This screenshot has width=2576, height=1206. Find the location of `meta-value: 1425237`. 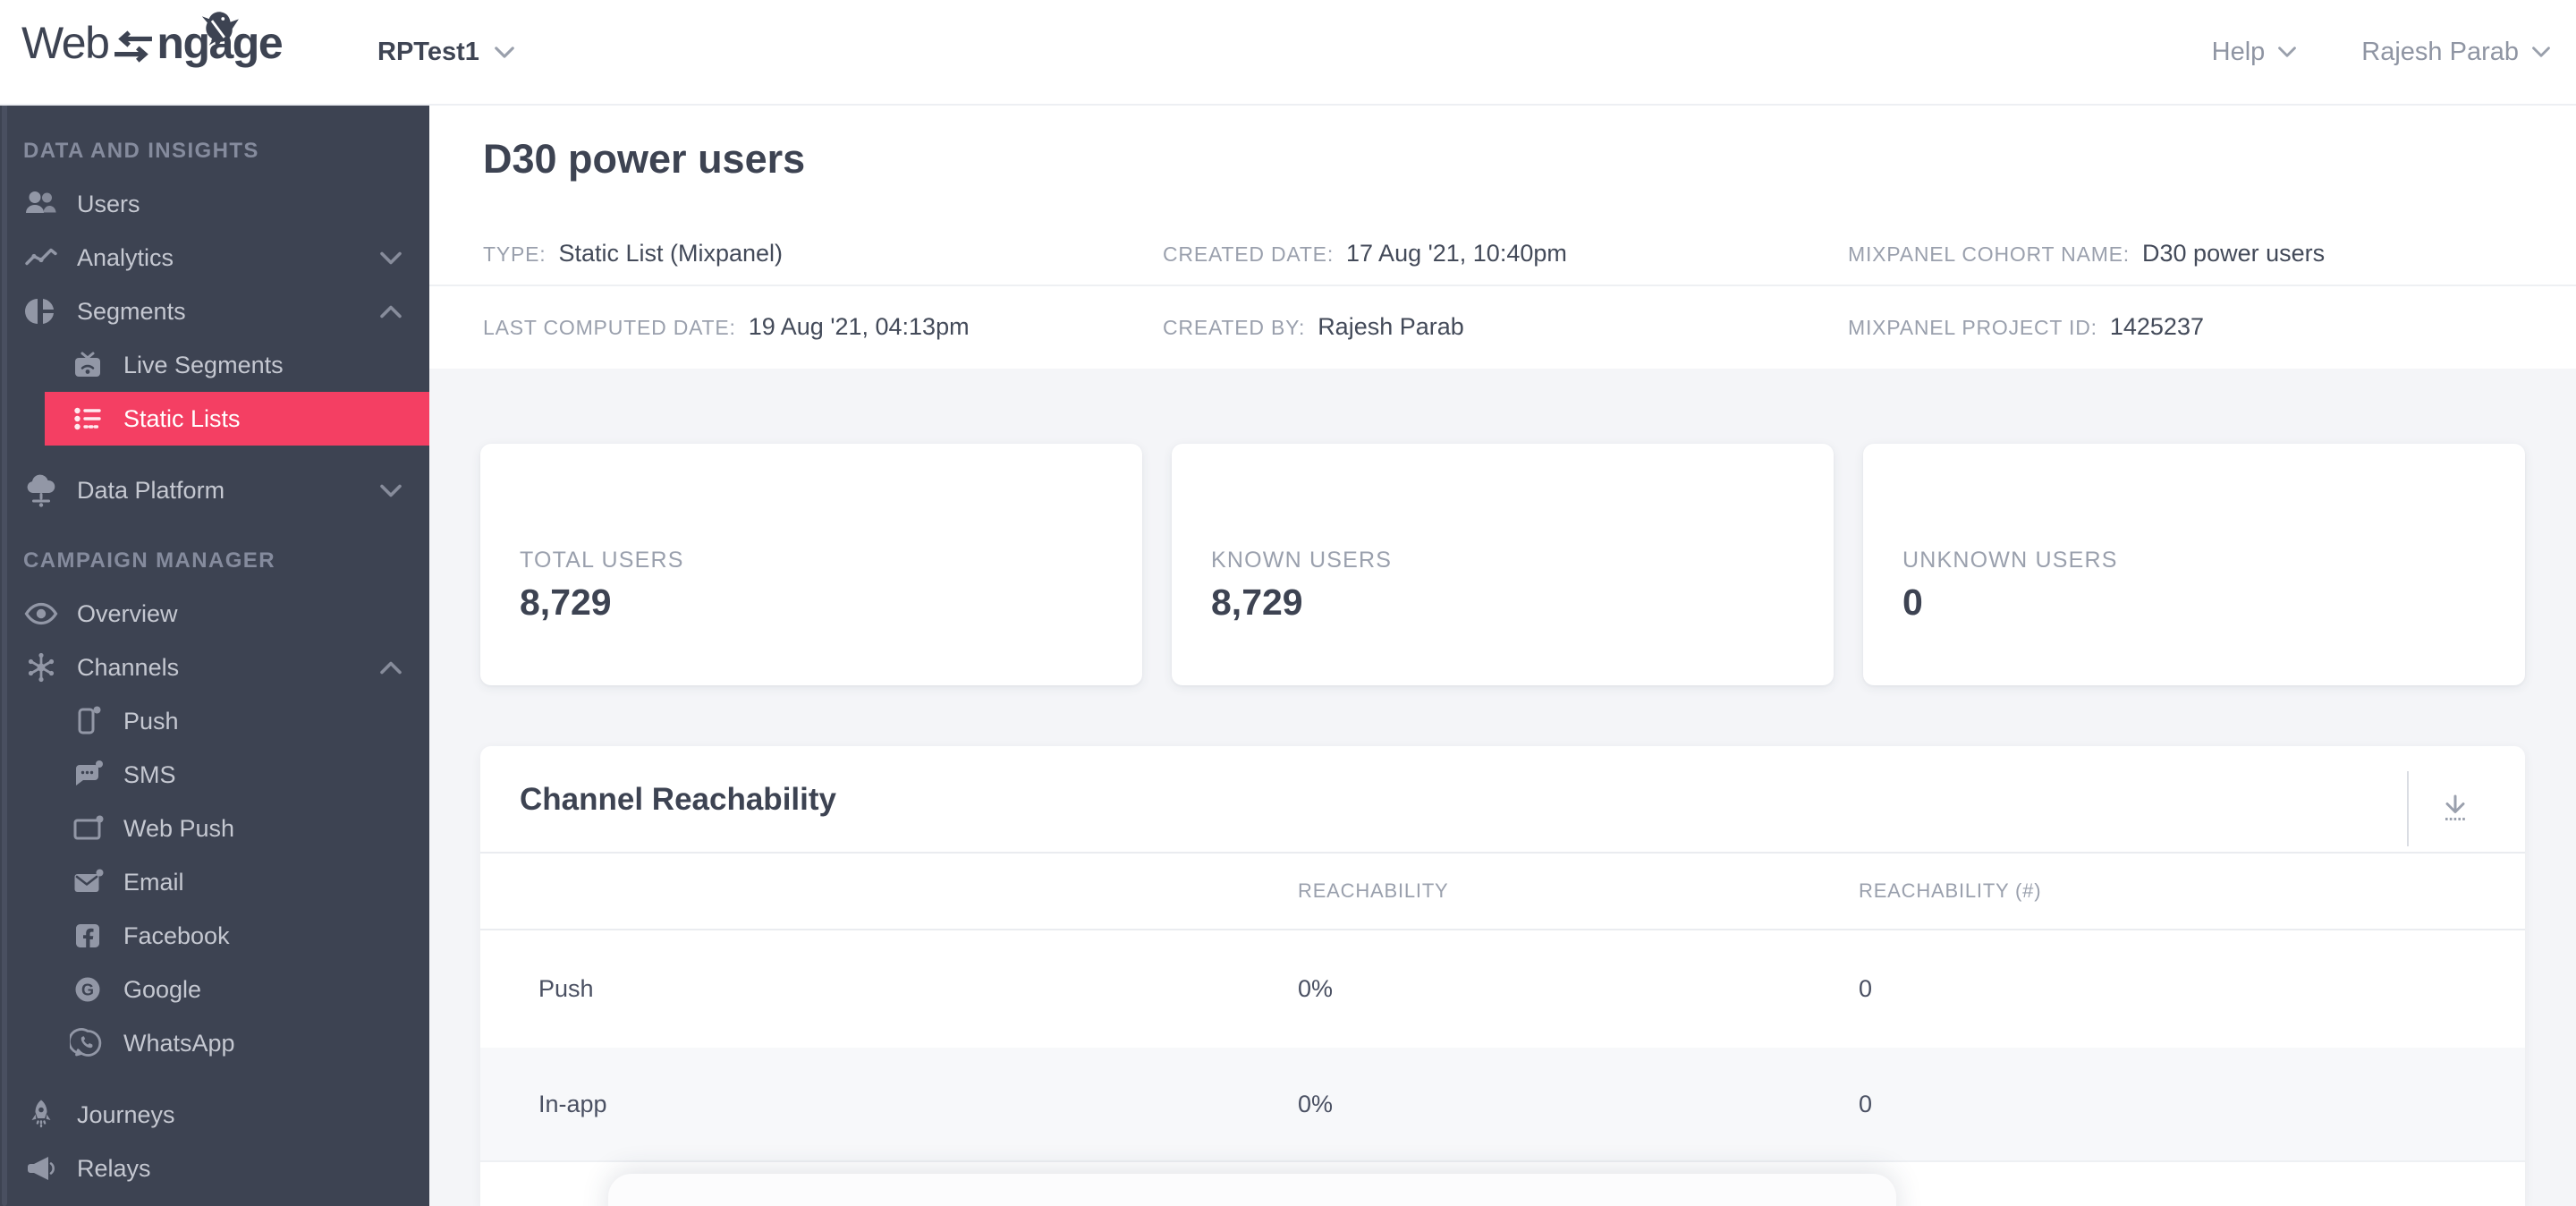

meta-value: 1425237 is located at coordinates (2156, 326).